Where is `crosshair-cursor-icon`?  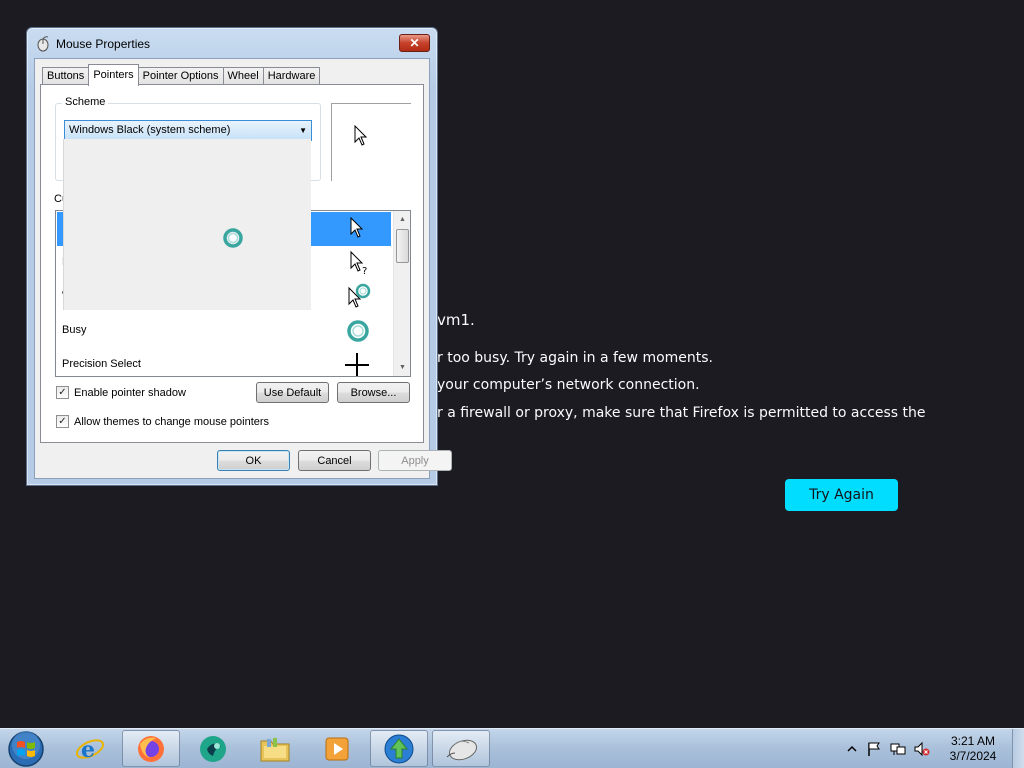
crosshair-cursor-icon is located at coordinates (357, 364).